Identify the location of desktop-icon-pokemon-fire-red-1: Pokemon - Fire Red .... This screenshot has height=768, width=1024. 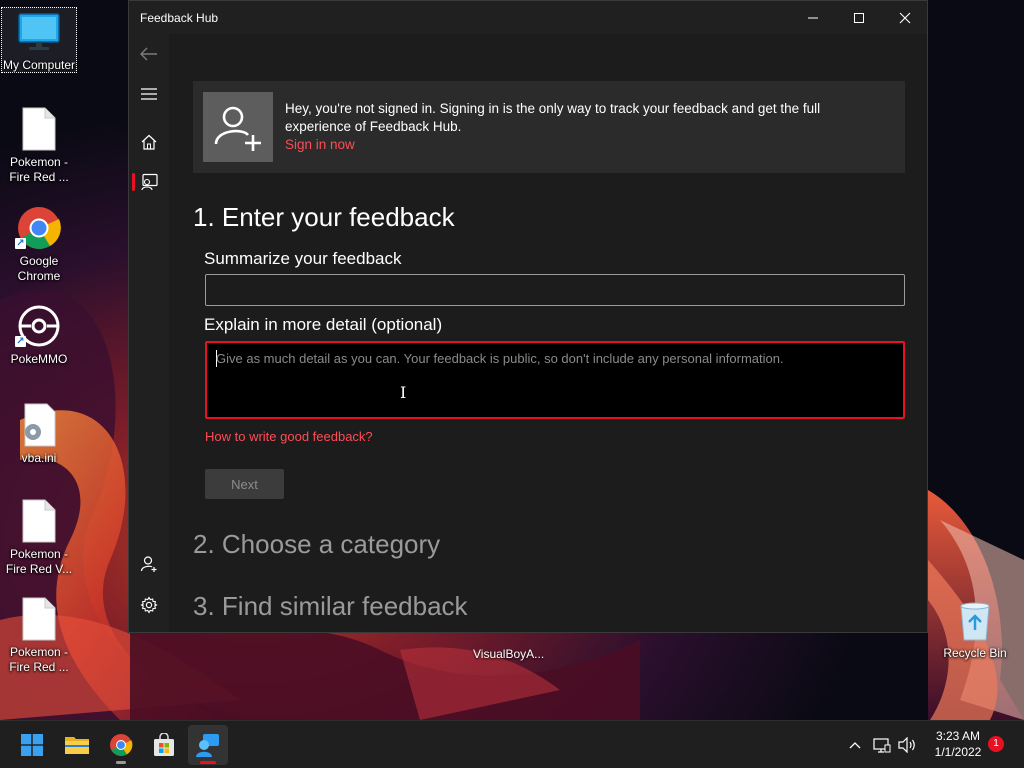
(39, 145).